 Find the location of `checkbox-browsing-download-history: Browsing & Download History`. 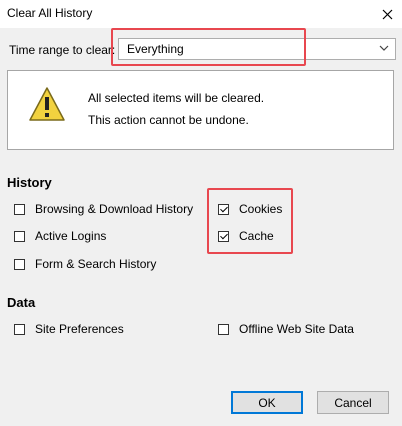

checkbox-browsing-download-history: Browsing & Download History is located at coordinates (103, 209).